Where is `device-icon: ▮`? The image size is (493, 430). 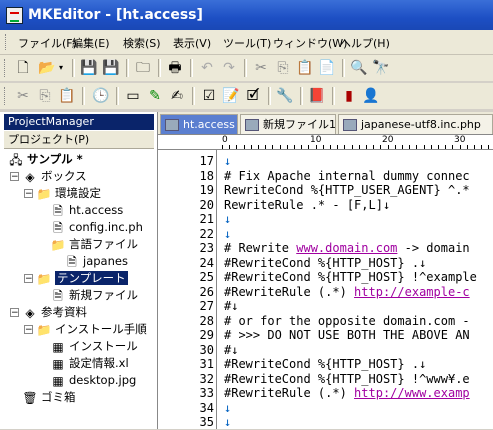
device-icon: ▮ is located at coordinates (349, 96).